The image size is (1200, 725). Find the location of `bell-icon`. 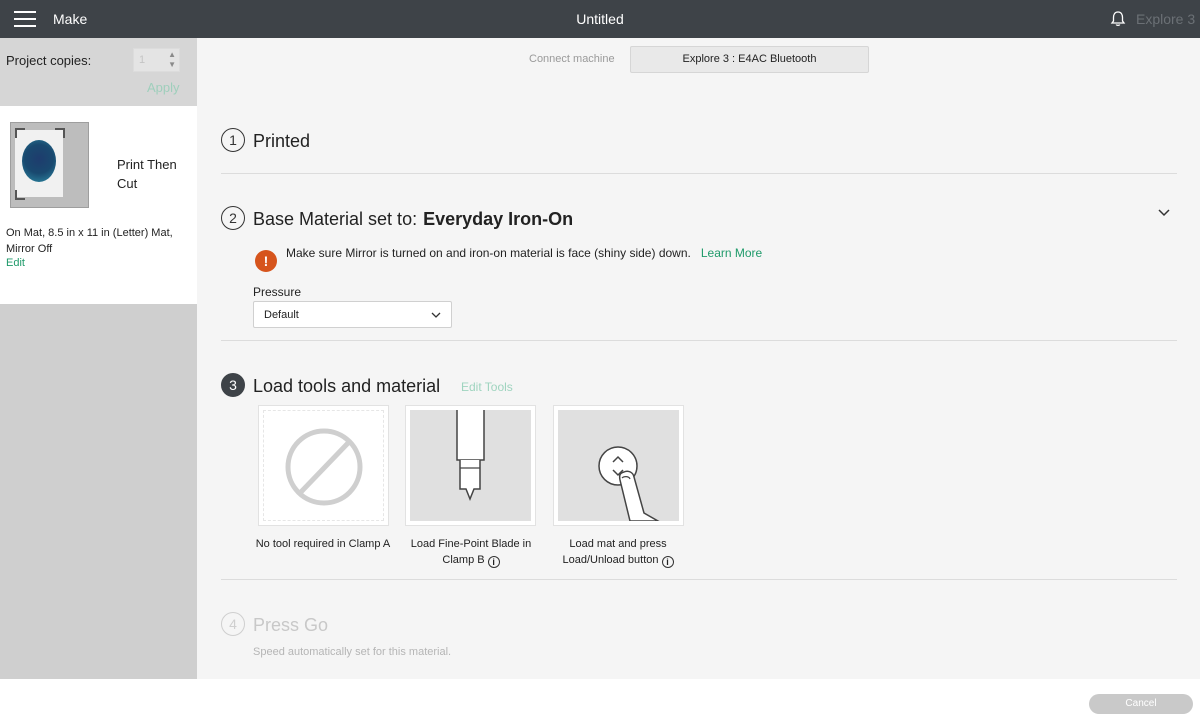

bell-icon is located at coordinates (1118, 19).